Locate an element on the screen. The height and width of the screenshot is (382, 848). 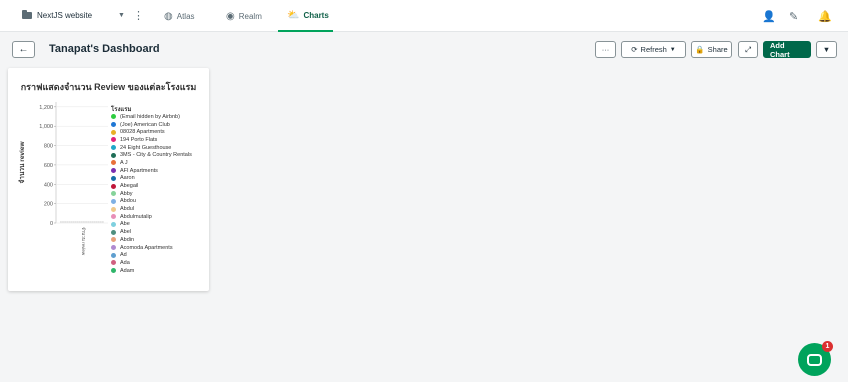
charts-icon: ⛅ is located at coordinates (293, 15).